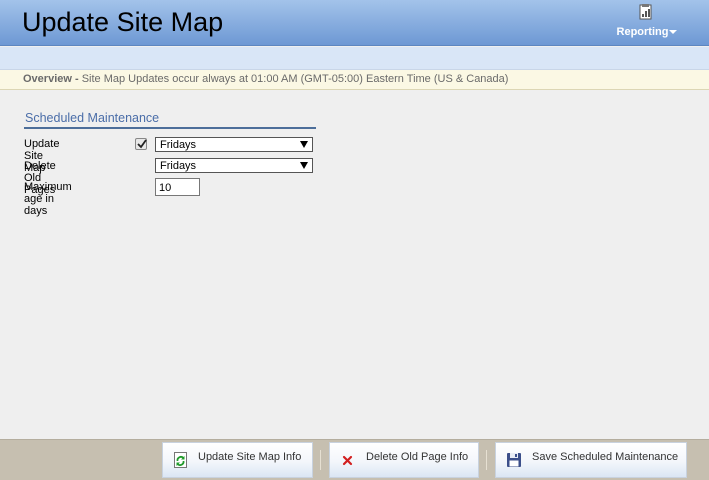 The image size is (709, 480). What do you see at coordinates (178, 166) in the screenshot?
I see `delete-old-pages-selected: Fridays` at bounding box center [178, 166].